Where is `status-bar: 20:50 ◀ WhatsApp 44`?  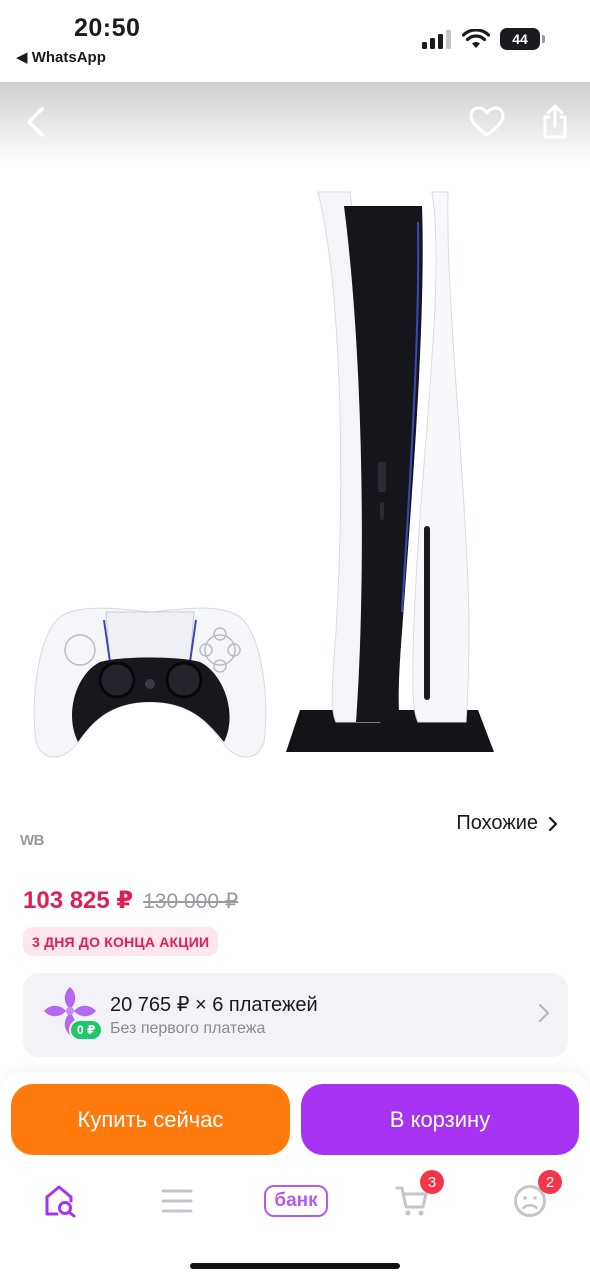 status-bar: 20:50 ◀ WhatsApp 44 is located at coordinates (295, 41).